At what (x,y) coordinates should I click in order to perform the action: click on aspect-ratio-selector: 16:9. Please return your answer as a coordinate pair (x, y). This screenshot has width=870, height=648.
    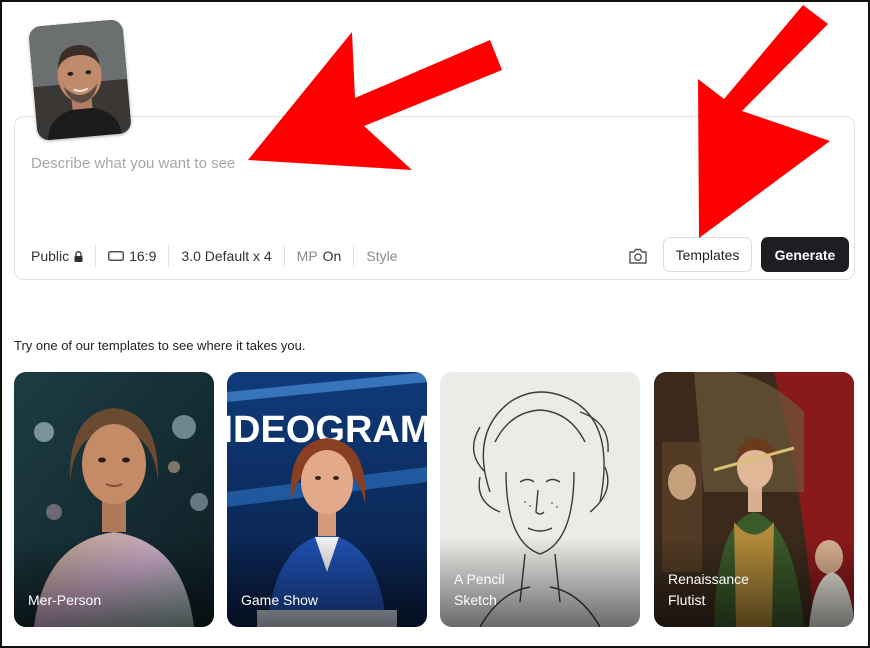
    Looking at the image, I should click on (132, 256).